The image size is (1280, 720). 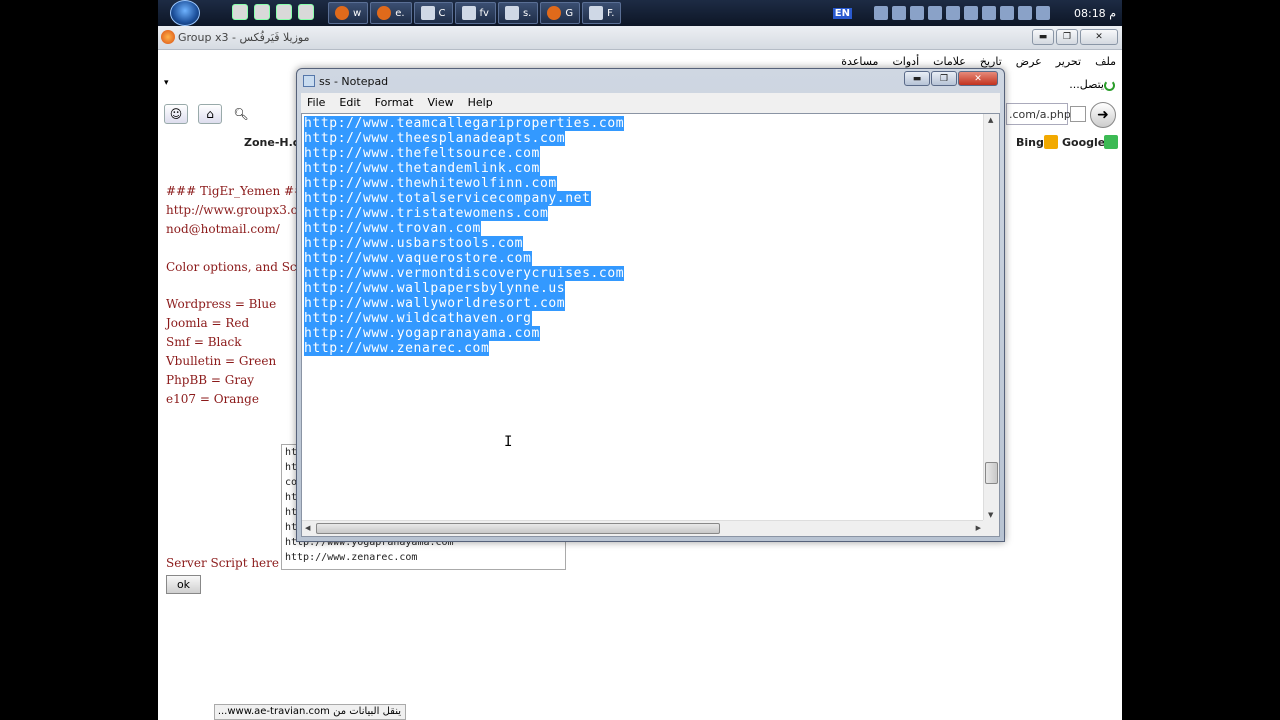 What do you see at coordinates (442, 13) in the screenshot?
I see `taskbar-button-label: C` at bounding box center [442, 13].